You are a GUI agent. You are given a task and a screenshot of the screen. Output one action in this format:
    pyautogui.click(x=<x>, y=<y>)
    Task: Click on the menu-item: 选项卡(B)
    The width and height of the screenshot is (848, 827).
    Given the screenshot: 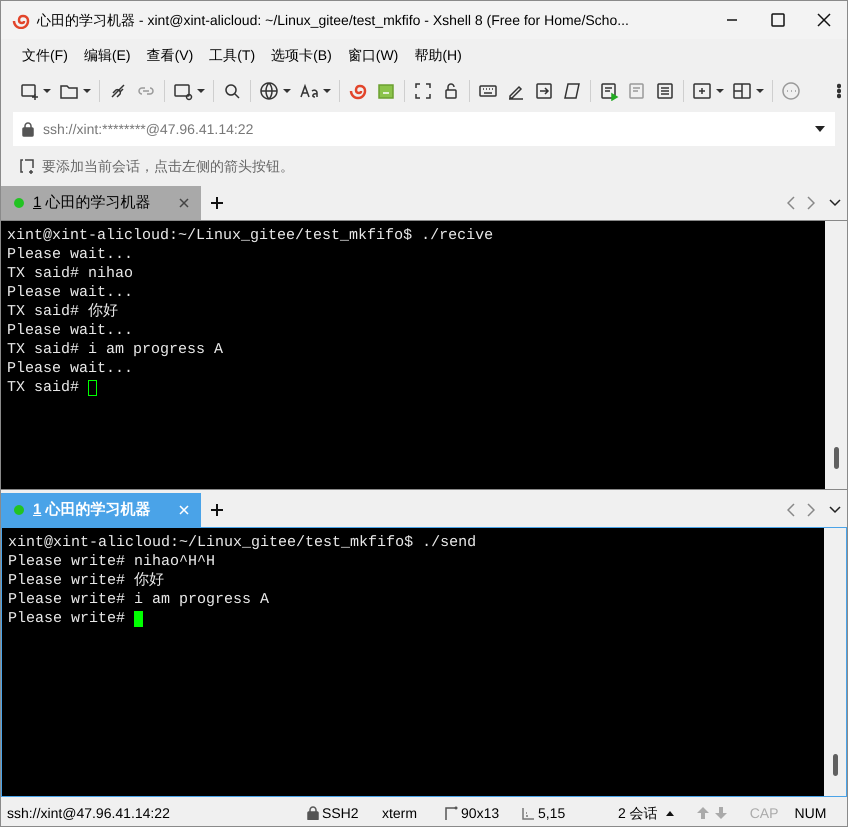 What is the action you would take?
    pyautogui.click(x=301, y=55)
    